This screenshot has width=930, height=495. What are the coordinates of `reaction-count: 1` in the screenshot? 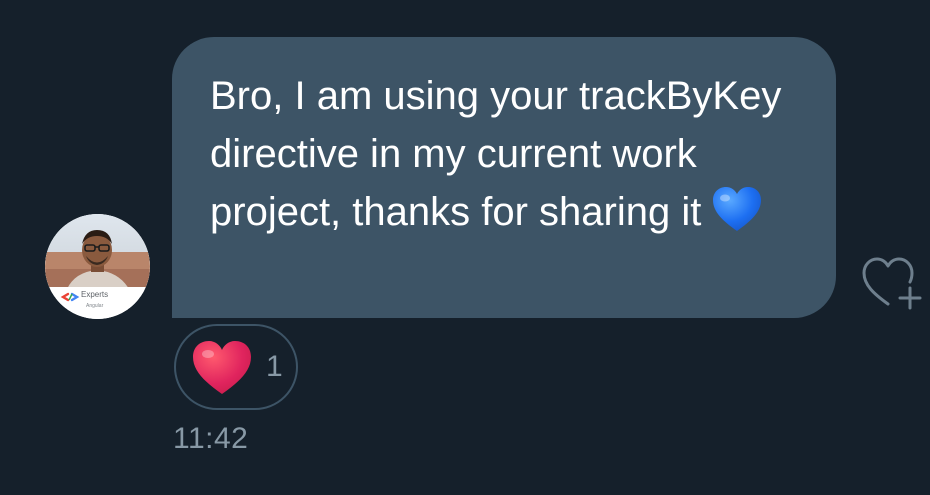 It's located at (274, 366).